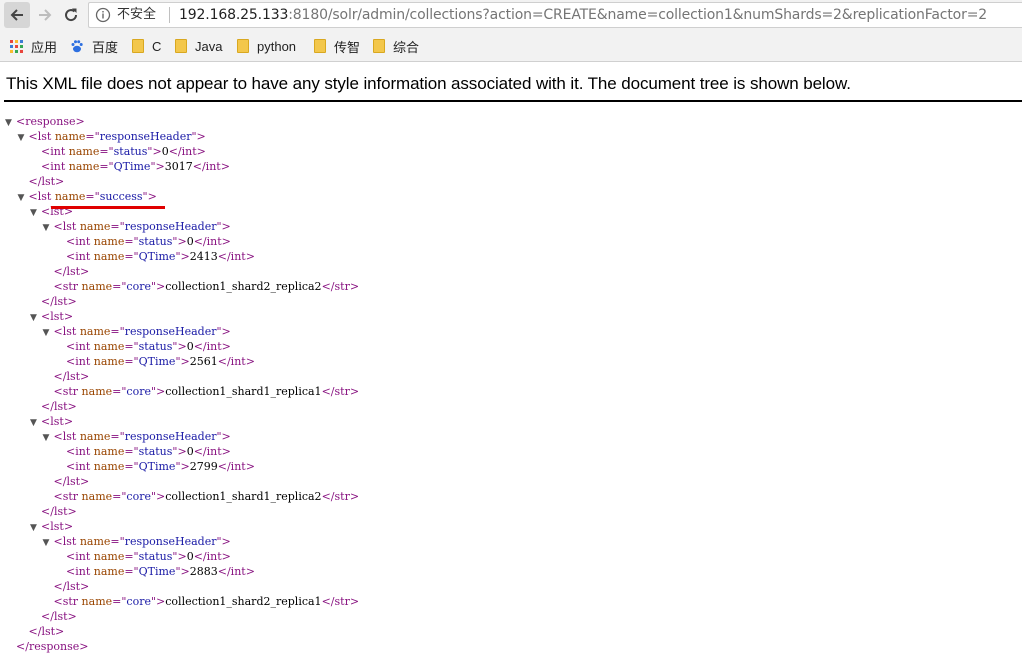 This screenshot has width=1022, height=667. Describe the element at coordinates (157, 571) in the screenshot. I see `attribute-value: QTime` at that location.